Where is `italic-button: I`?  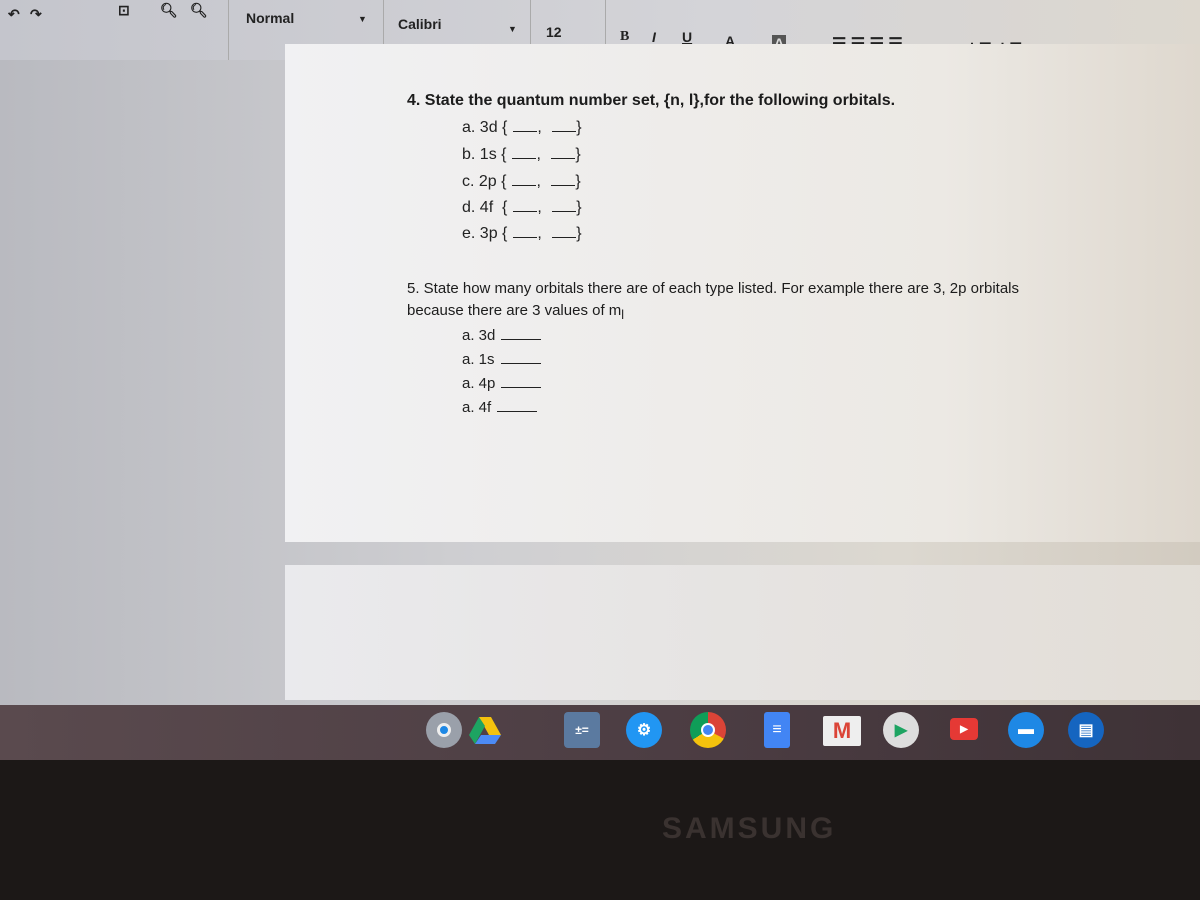
italic-button: I is located at coordinates (654, 37).